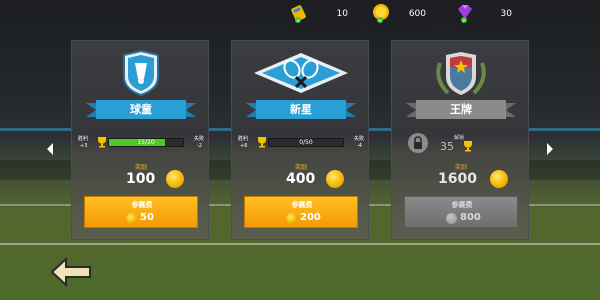 The height and width of the screenshot is (300, 600). Describe the element at coordinates (418, 143) in the screenshot. I see `lock-icon` at that location.